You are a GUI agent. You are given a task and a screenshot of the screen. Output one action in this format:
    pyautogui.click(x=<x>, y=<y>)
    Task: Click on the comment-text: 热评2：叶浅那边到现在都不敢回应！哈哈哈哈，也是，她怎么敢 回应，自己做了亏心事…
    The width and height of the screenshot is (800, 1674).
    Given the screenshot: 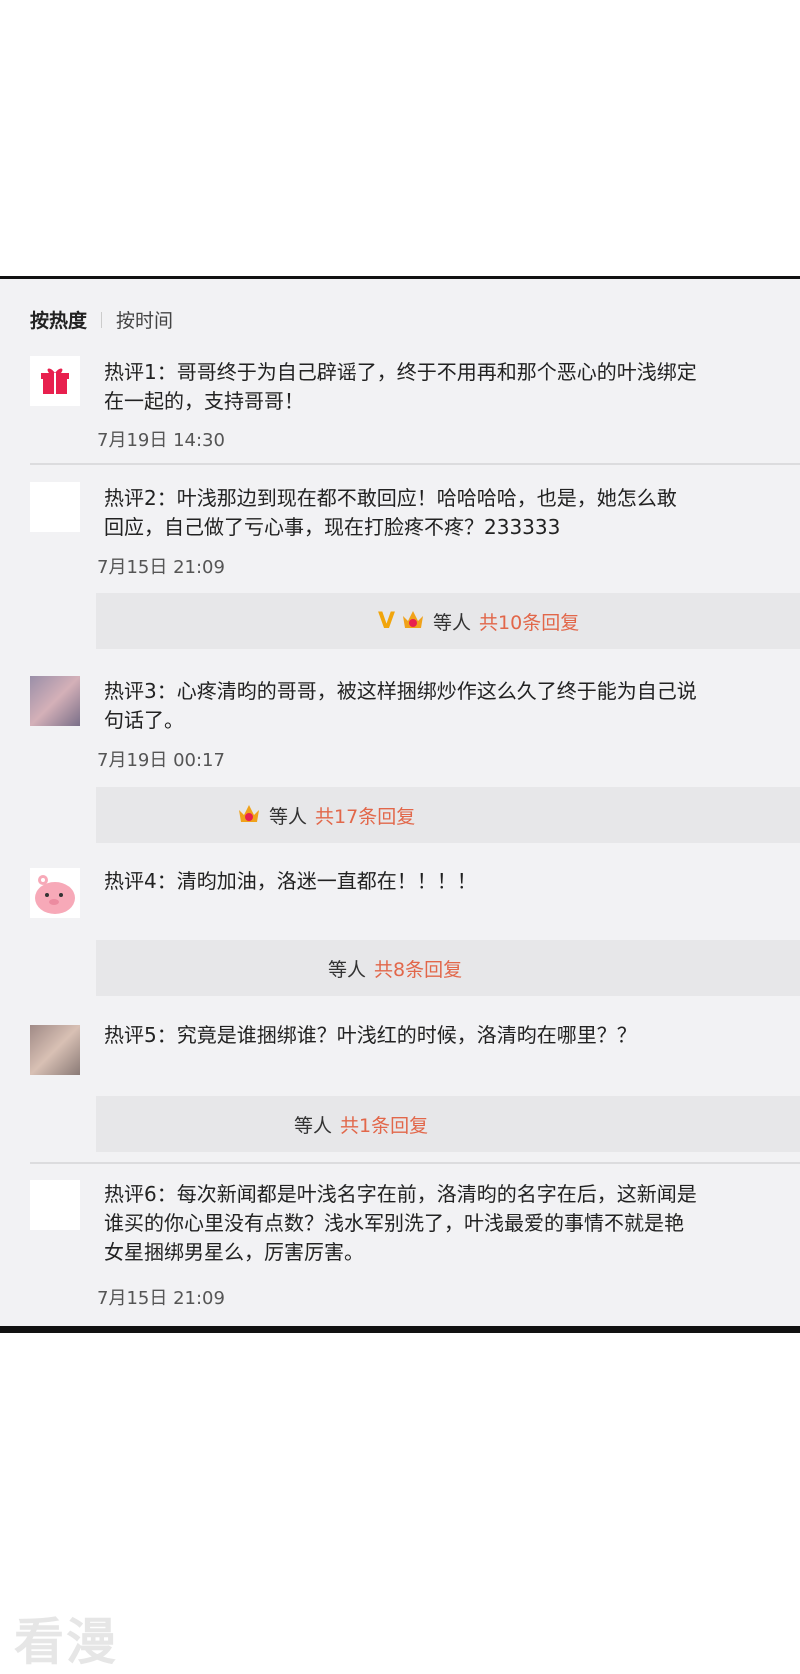 What is the action you would take?
    pyautogui.click(x=390, y=512)
    